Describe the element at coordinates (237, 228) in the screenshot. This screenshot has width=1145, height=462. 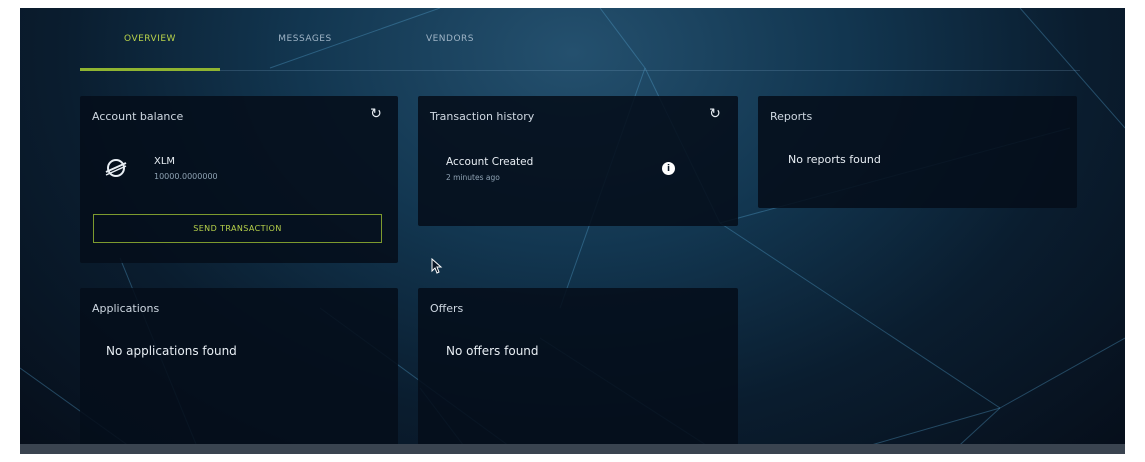
I see `send-transaction-button: SEND TRANSACTION` at that location.